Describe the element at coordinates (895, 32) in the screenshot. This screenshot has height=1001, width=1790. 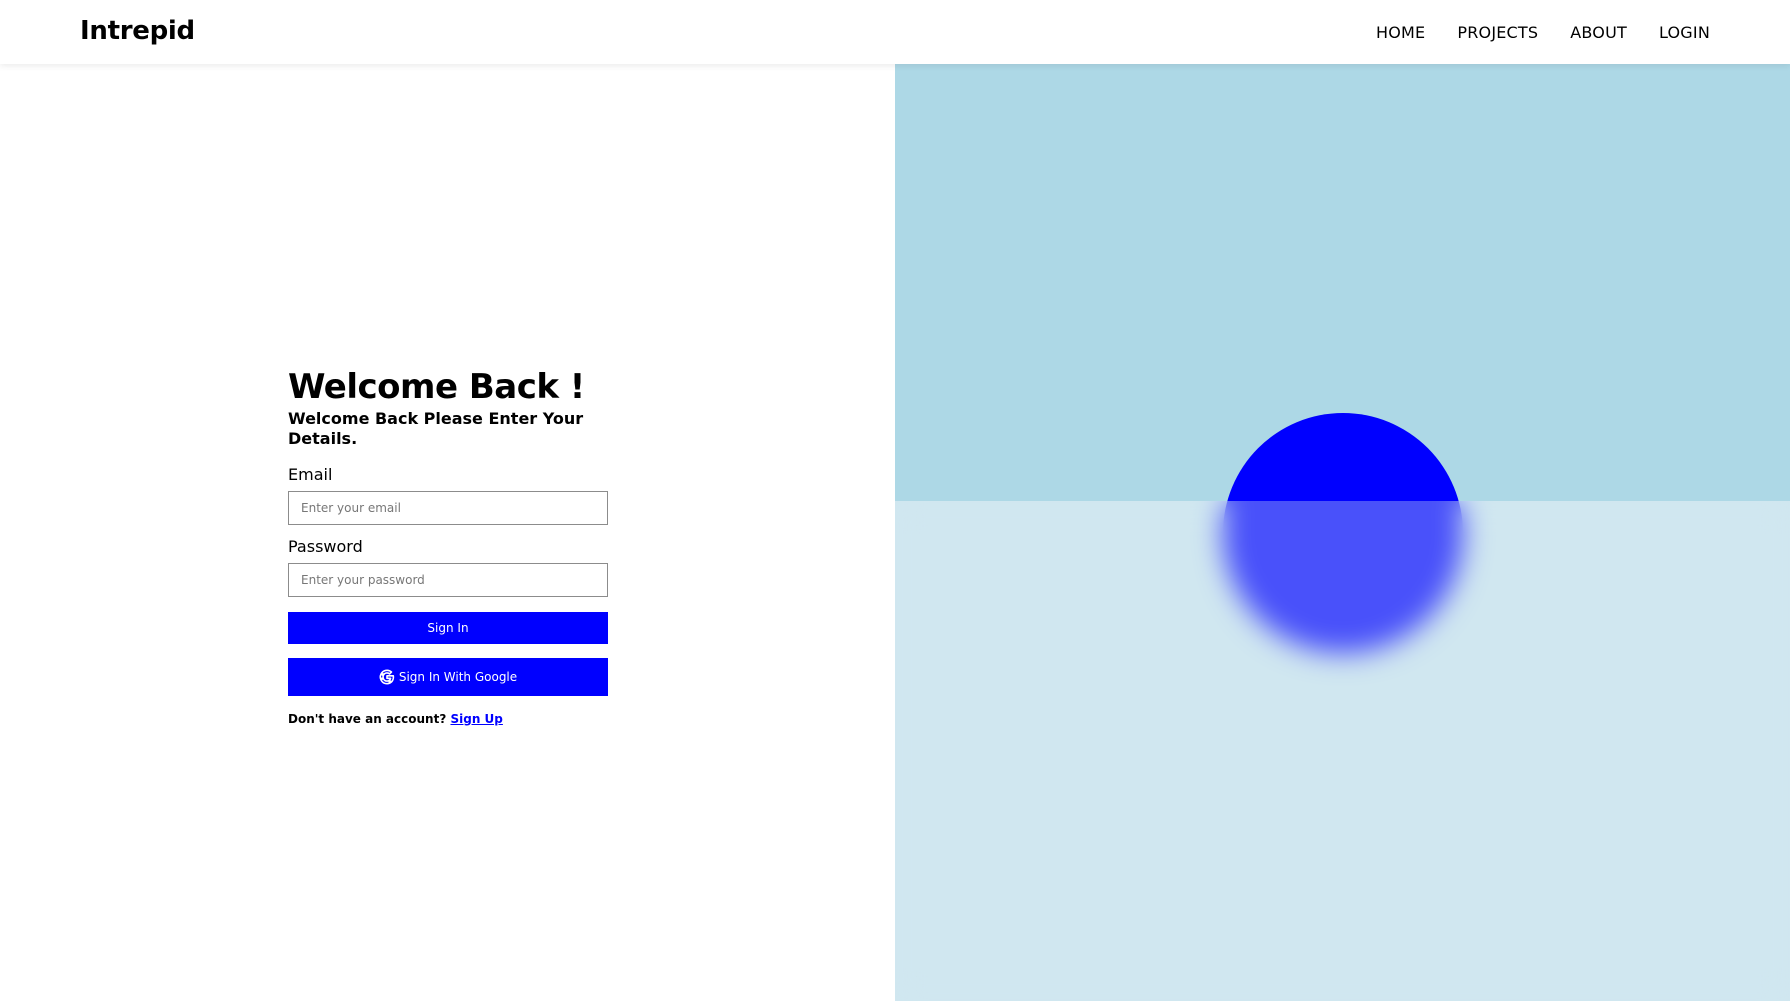
I see `top-navbar: Intrepid HOME PROJECTS ABOUT LOGIN` at that location.